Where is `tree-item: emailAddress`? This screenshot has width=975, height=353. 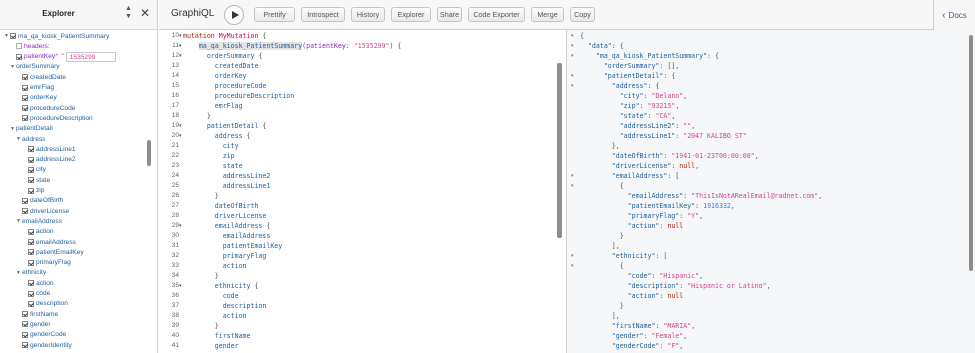
tree-item: emailAddress is located at coordinates (49, 242).